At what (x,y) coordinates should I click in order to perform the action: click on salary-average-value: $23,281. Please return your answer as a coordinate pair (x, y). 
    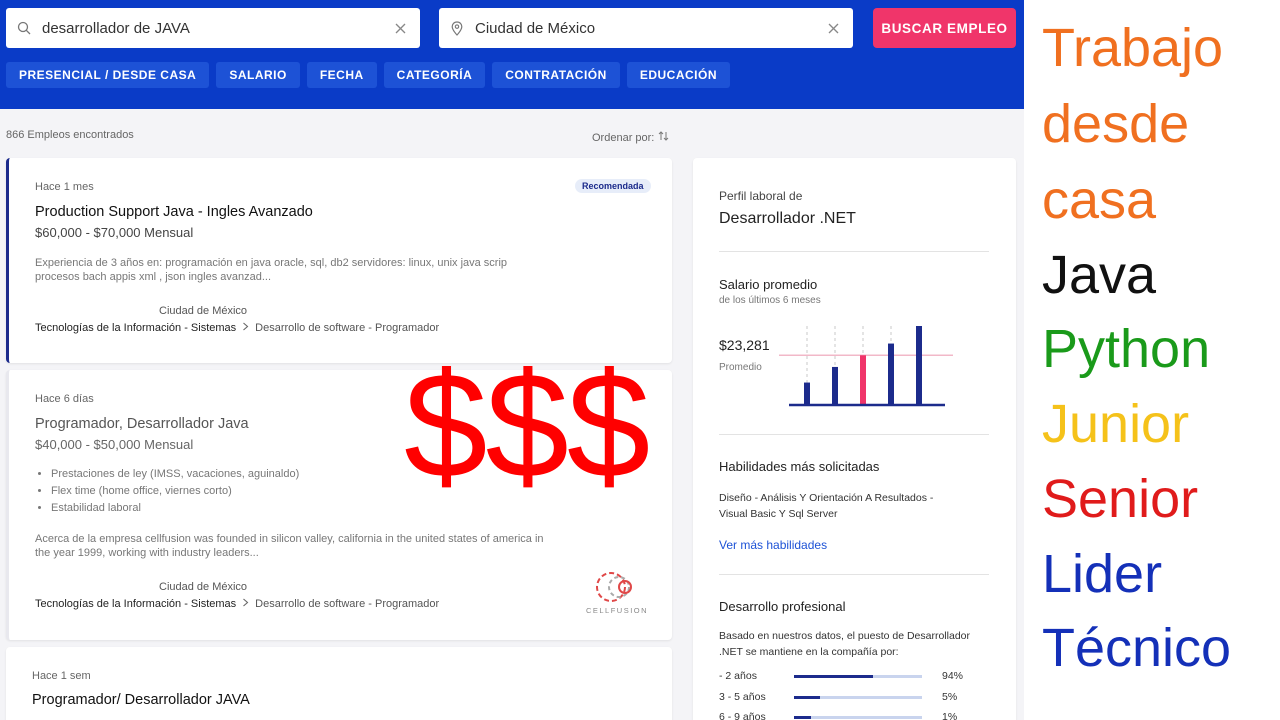
    Looking at the image, I should click on (744, 345).